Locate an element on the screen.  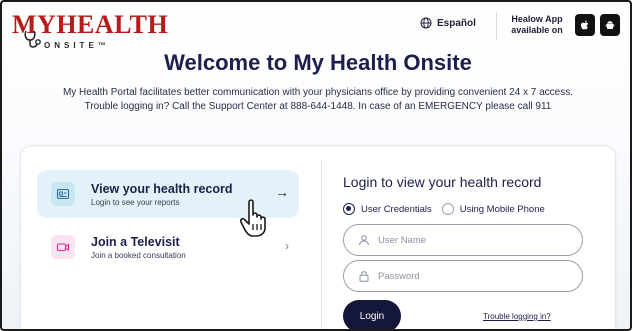
stethoscope-icon is located at coordinates (32, 39).